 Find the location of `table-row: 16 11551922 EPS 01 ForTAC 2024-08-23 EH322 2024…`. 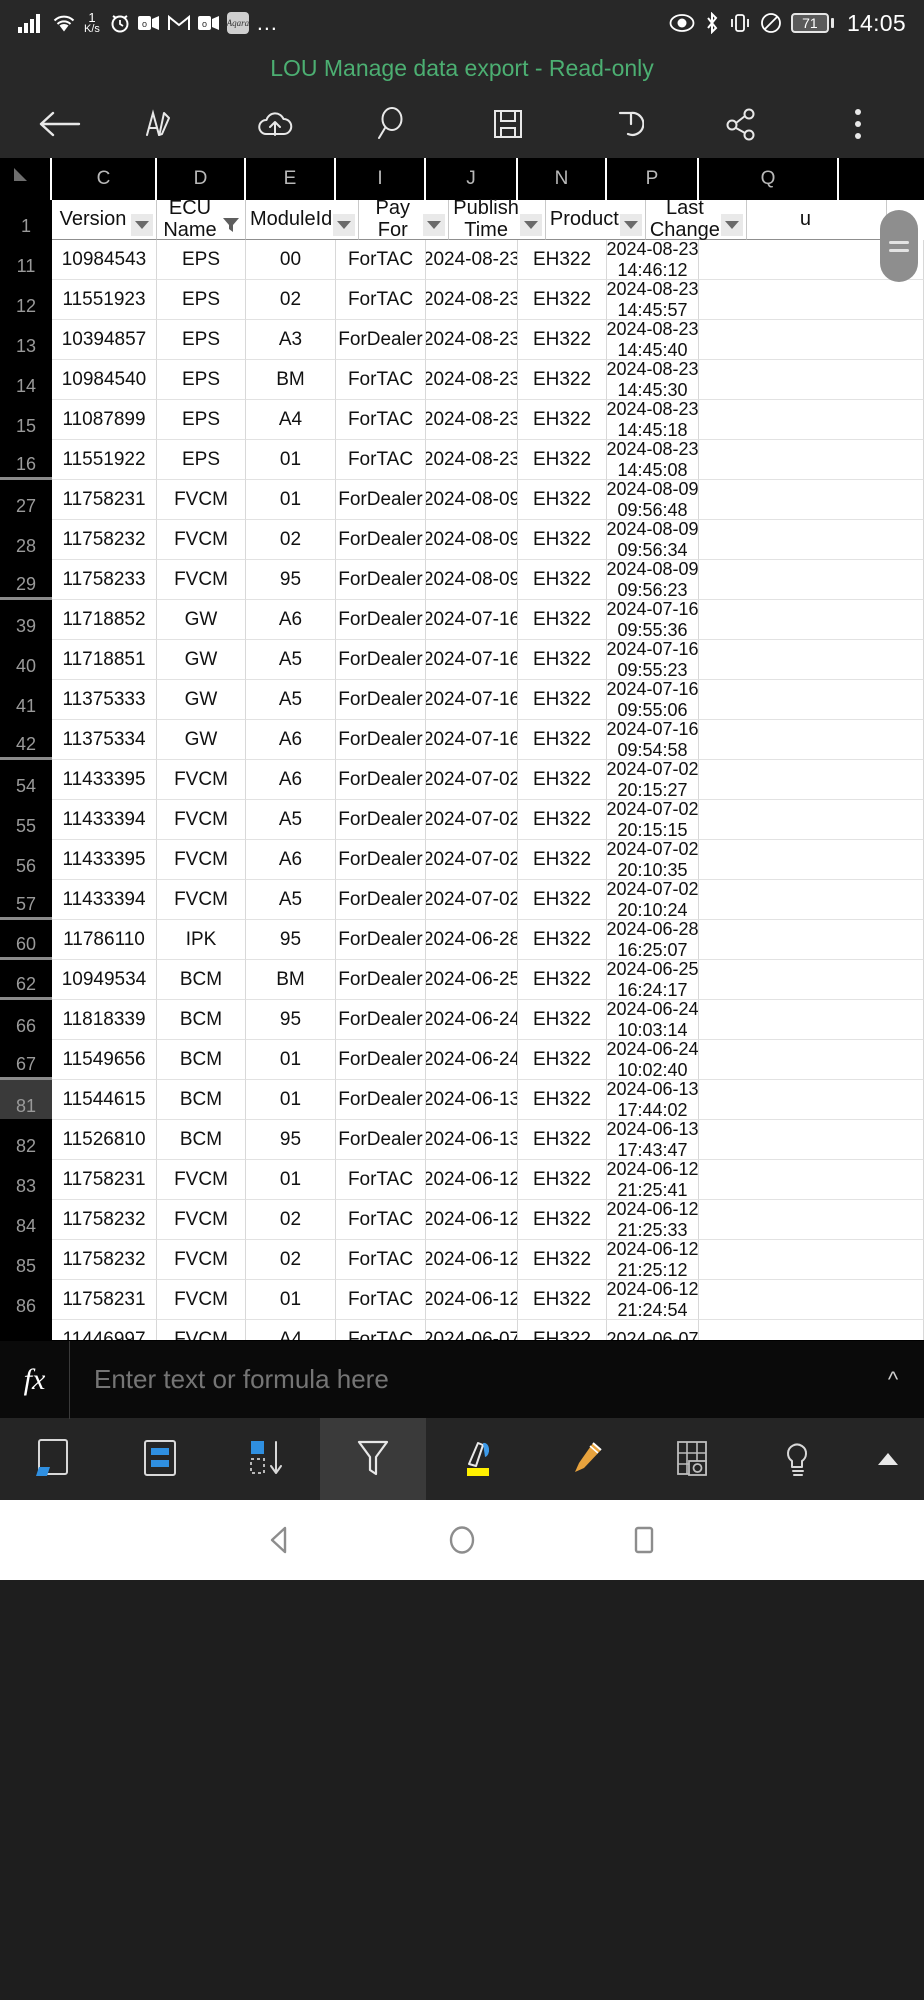

table-row: 16 11551922 EPS 01 ForTAC 2024-08-23 EH322 2024… is located at coordinates (462, 460).